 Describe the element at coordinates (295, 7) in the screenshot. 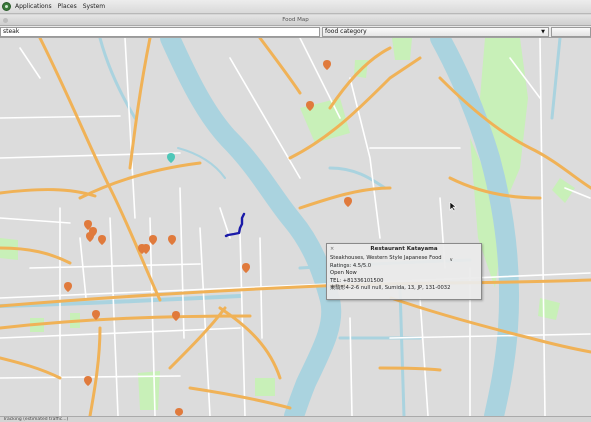

I see `top-panel: Applications Places System` at that location.